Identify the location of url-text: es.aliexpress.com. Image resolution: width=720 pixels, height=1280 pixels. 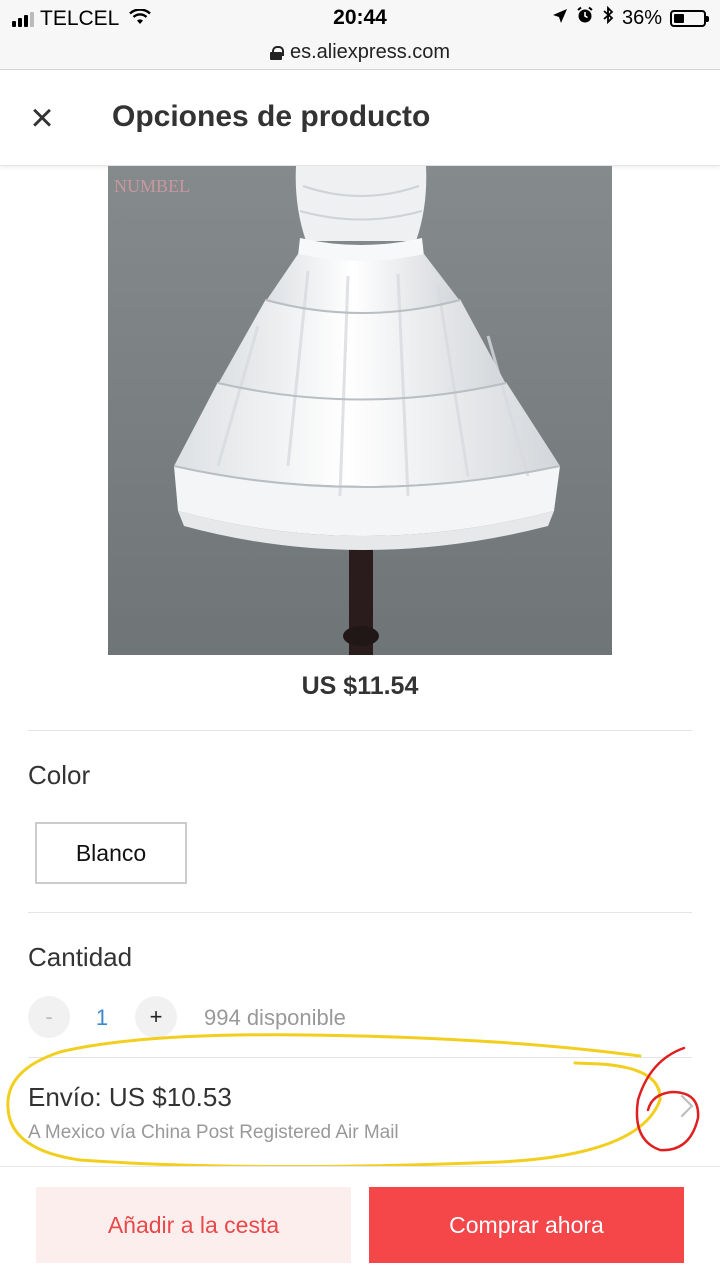
(370, 52).